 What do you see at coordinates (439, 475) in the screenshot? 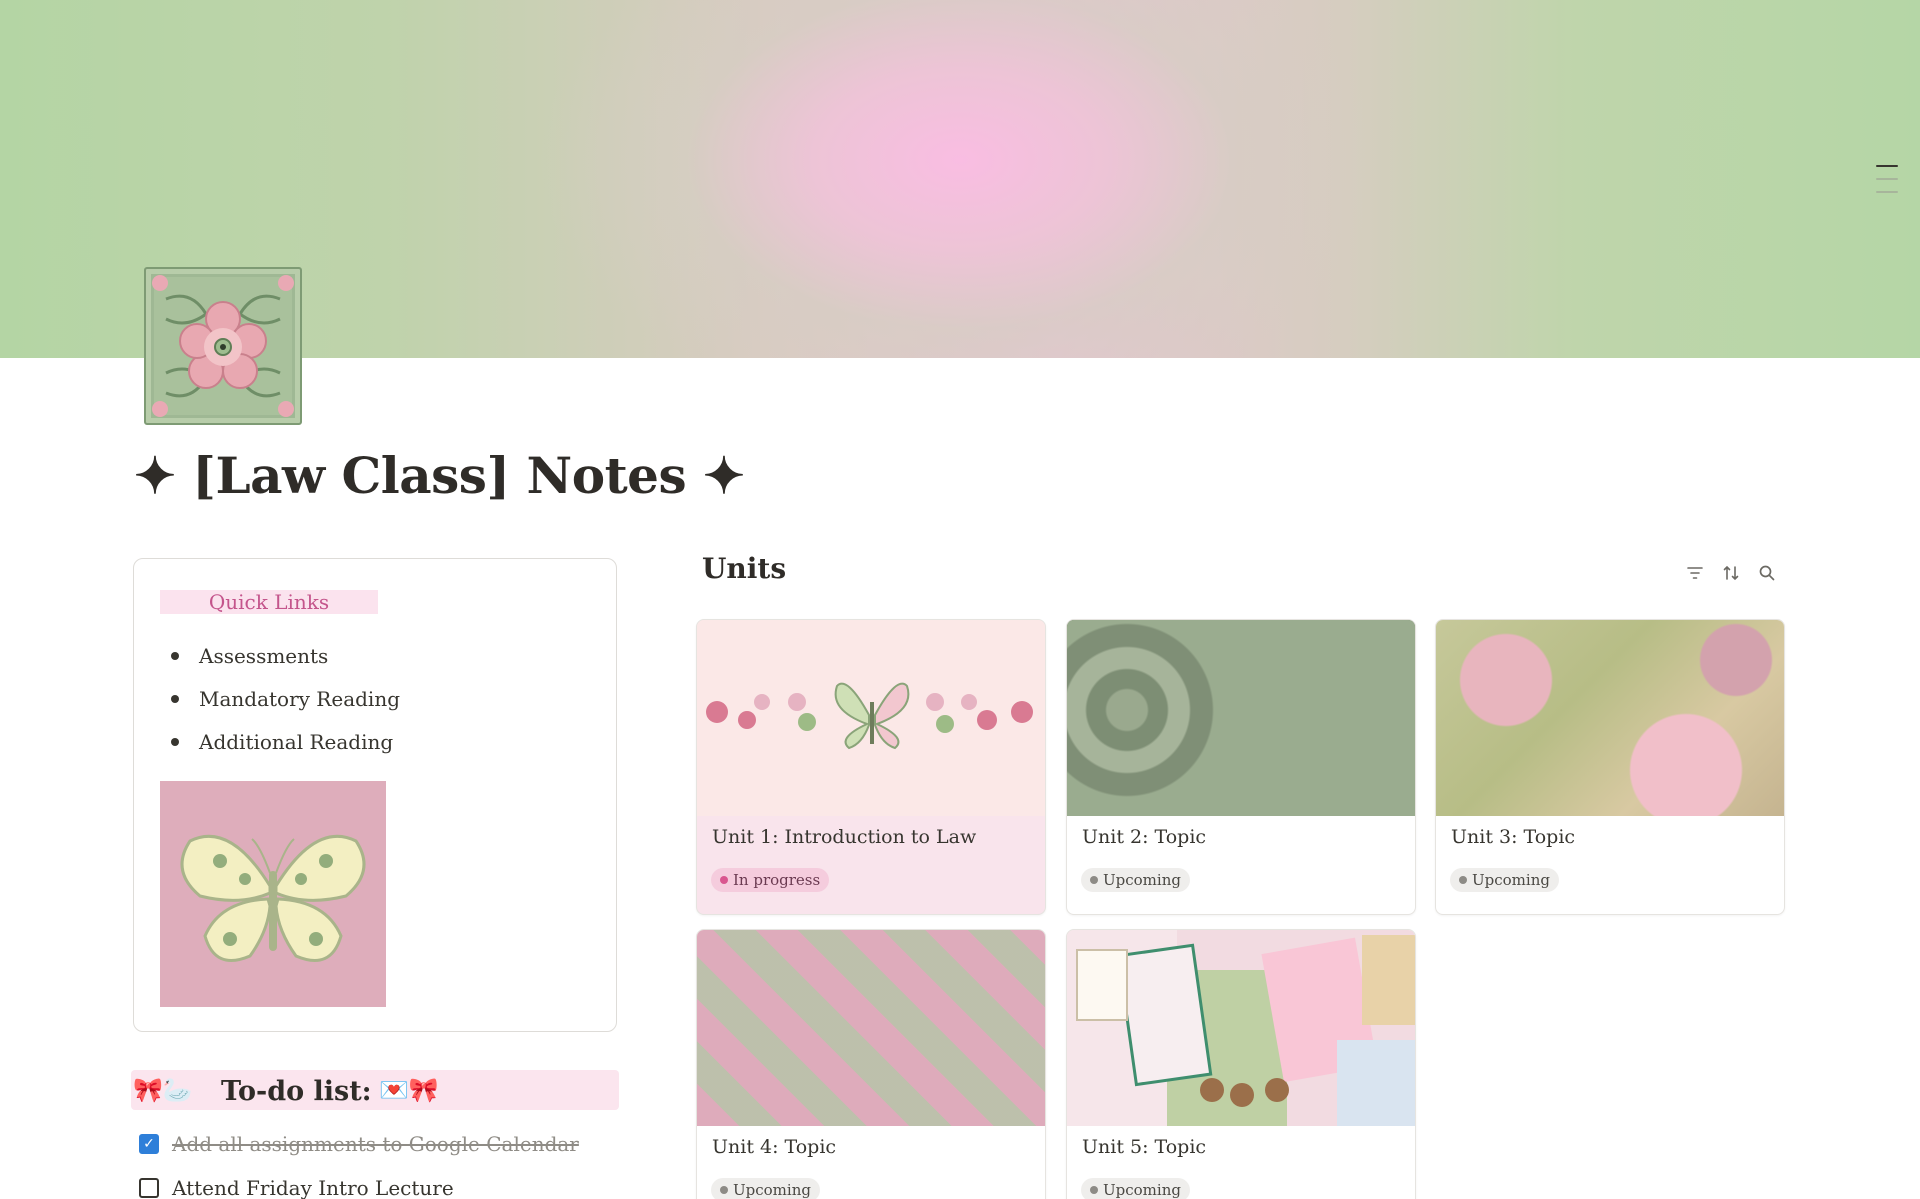
I see `page-title: ✦ [Law Class] Notes ✦` at bounding box center [439, 475].